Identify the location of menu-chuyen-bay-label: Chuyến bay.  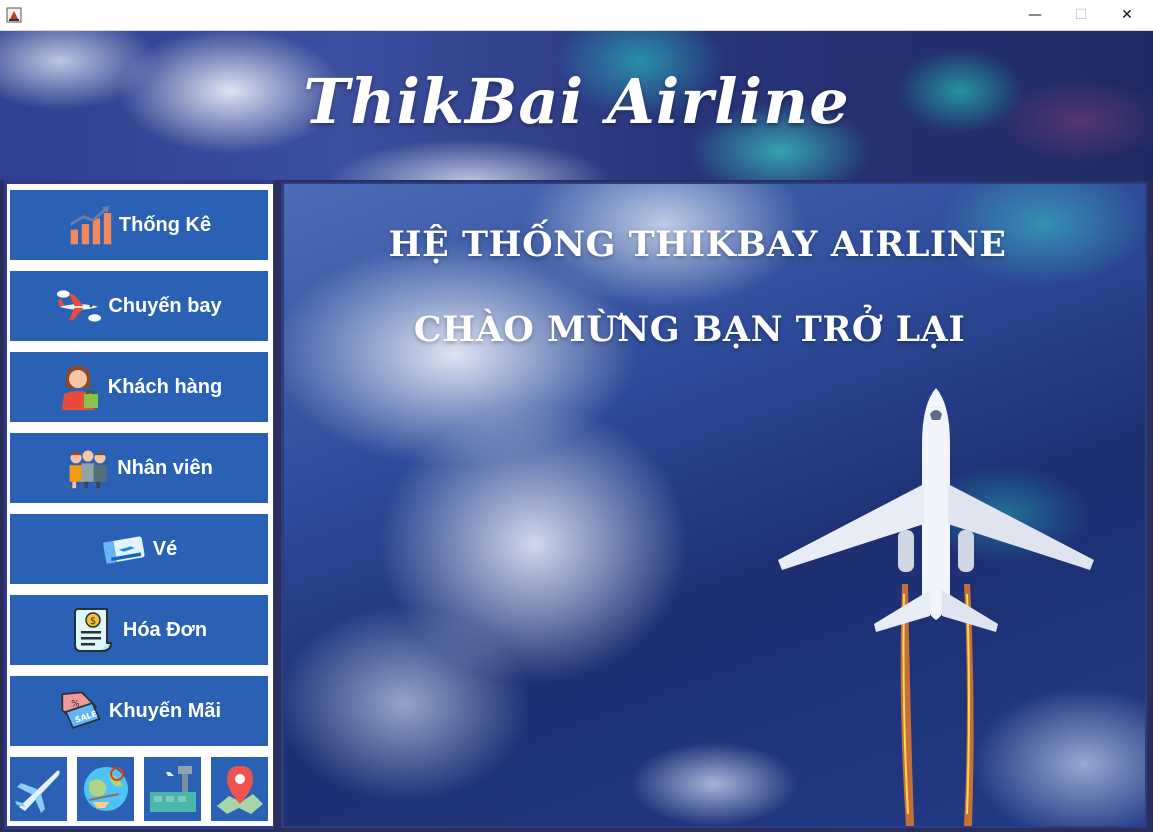
(165, 305).